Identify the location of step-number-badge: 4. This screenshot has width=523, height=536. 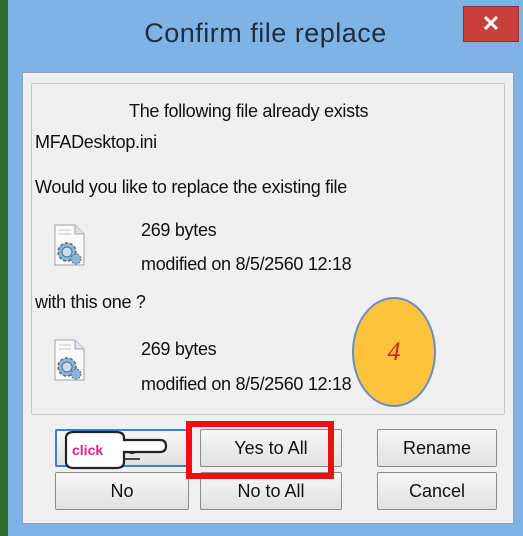
(394, 352).